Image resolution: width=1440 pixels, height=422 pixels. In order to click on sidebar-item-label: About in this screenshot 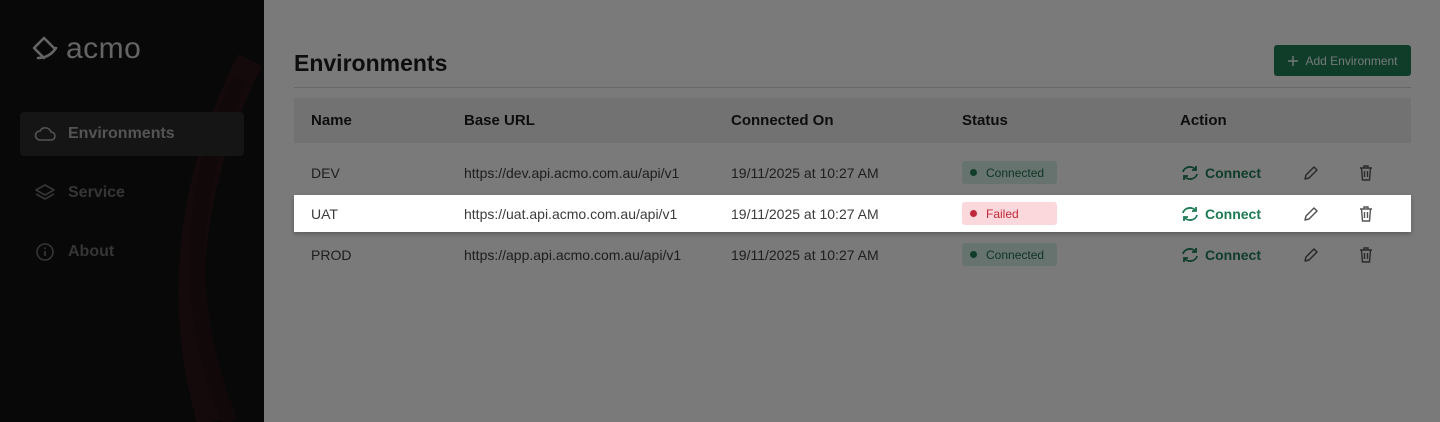, I will do `click(91, 251)`.